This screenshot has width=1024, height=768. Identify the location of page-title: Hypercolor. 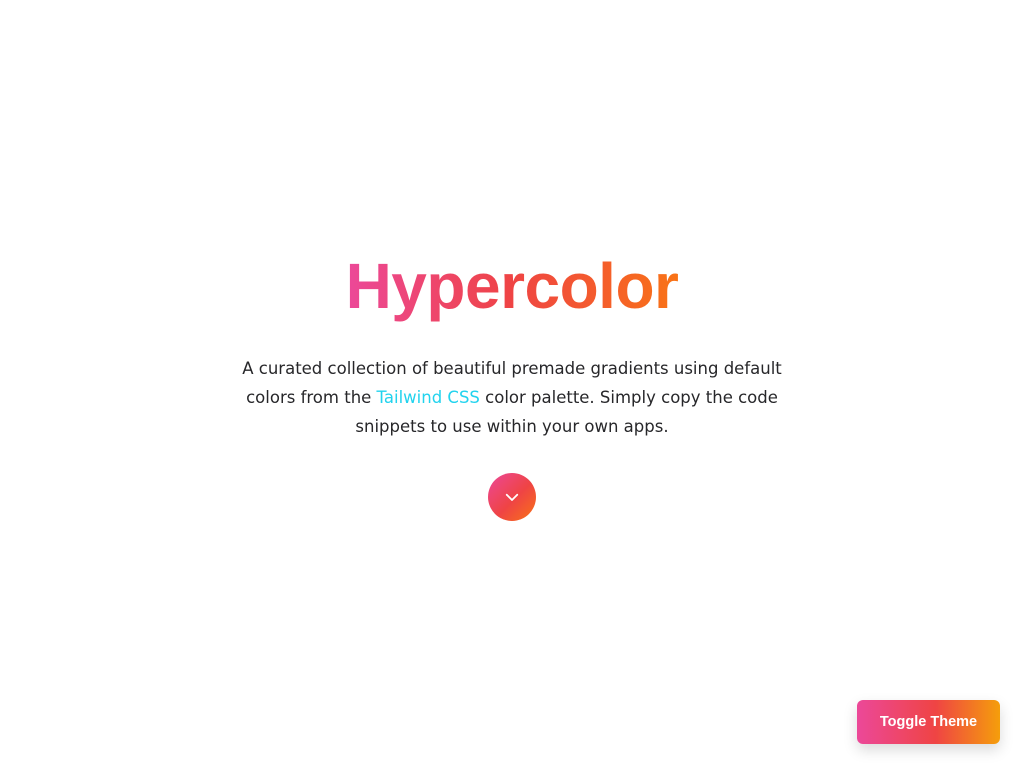
(512, 286).